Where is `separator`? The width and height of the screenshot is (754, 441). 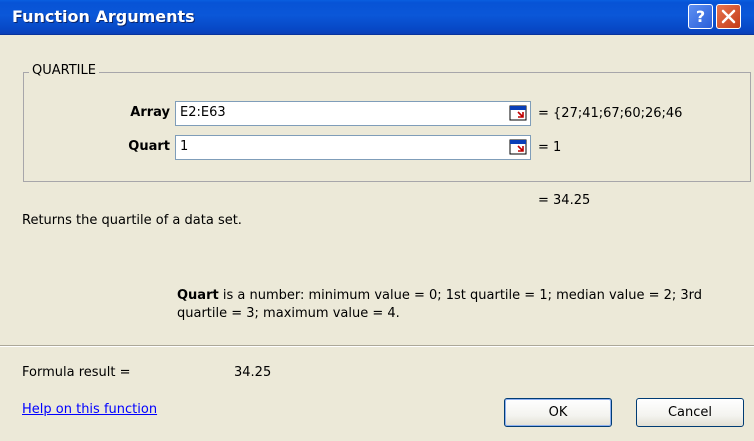 separator is located at coordinates (377, 346).